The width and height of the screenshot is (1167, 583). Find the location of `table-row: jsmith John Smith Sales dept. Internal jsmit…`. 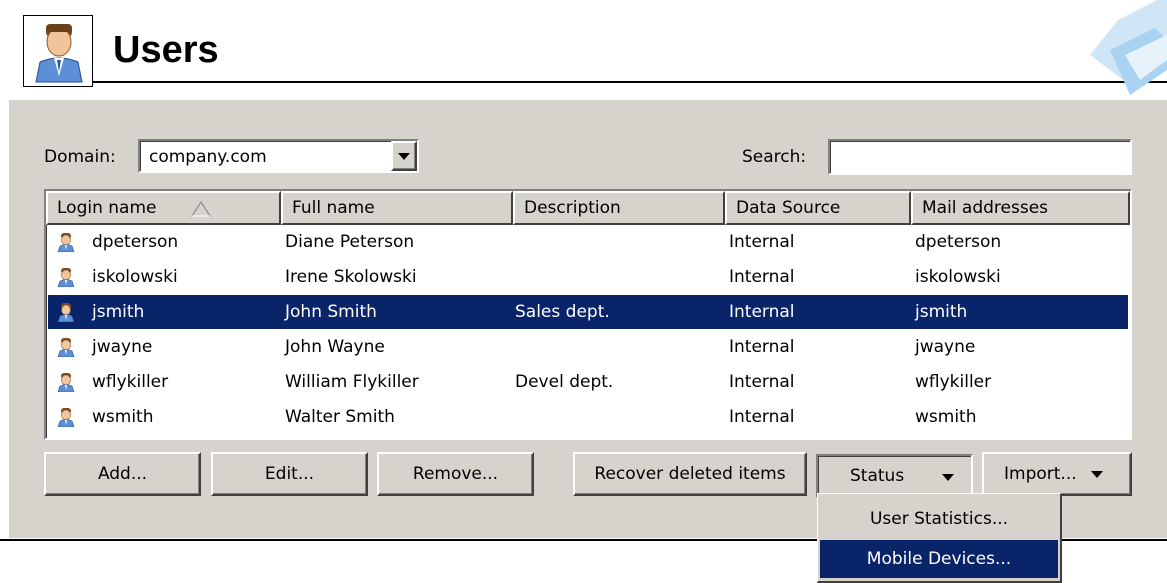

table-row: jsmith John Smith Sales dept. Internal jsmit… is located at coordinates (588, 312).